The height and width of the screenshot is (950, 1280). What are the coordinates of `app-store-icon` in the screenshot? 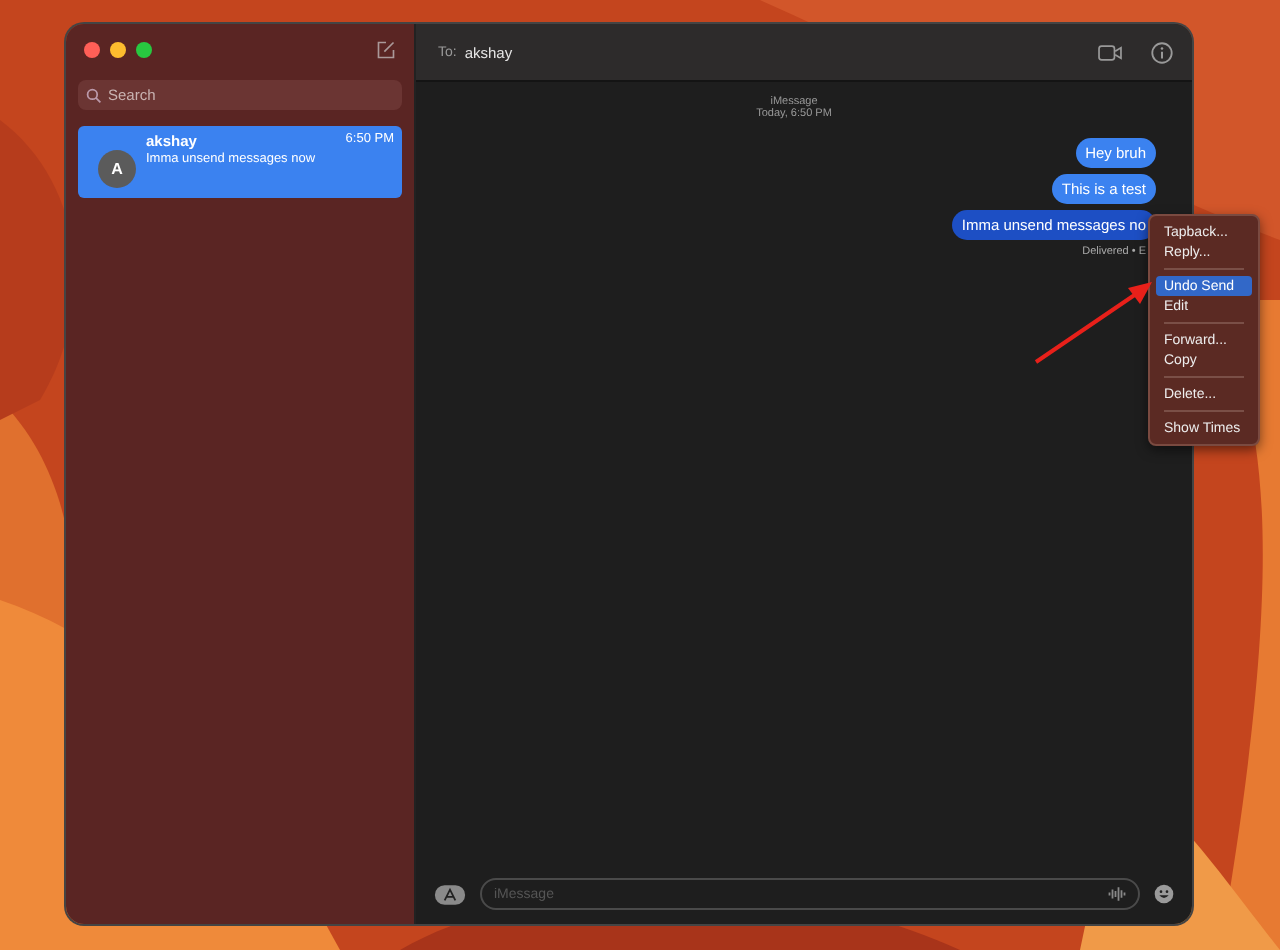 It's located at (450, 894).